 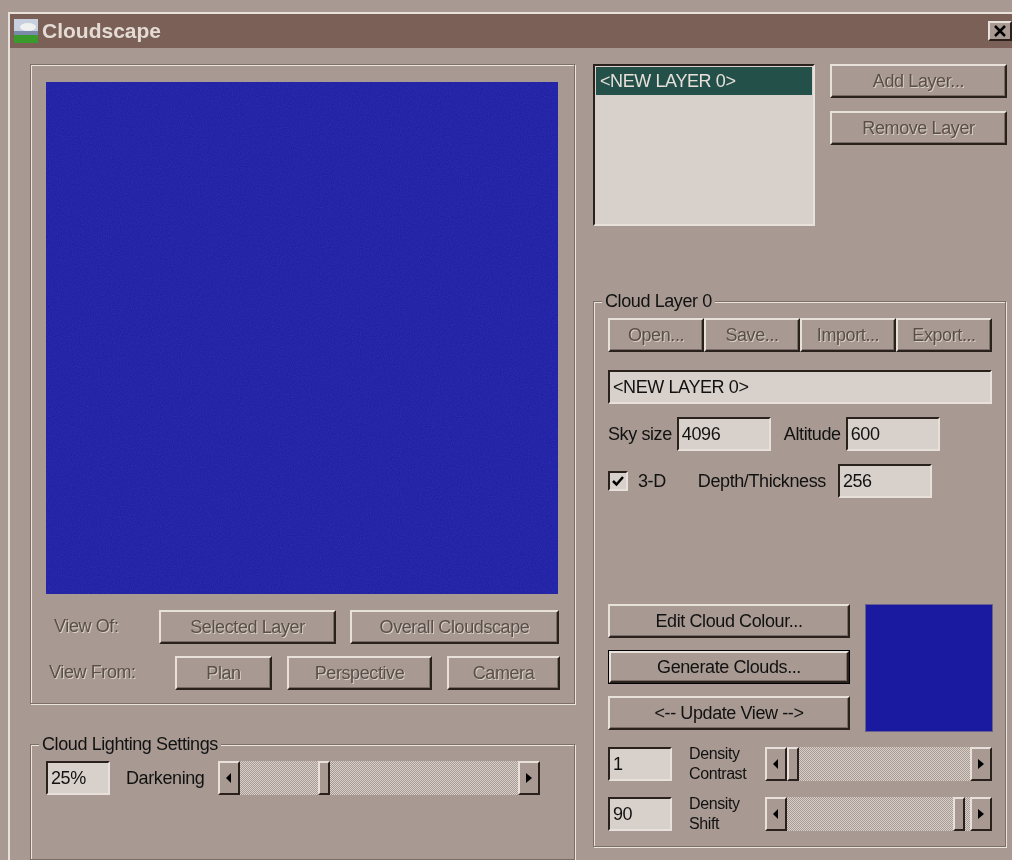 I want to click on close-button, so click(x=1000, y=31).